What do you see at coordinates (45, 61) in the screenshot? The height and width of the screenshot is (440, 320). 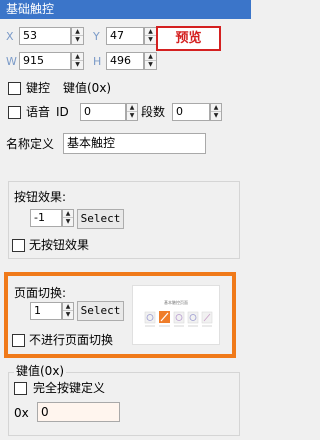 I see `w-field: 915` at bounding box center [45, 61].